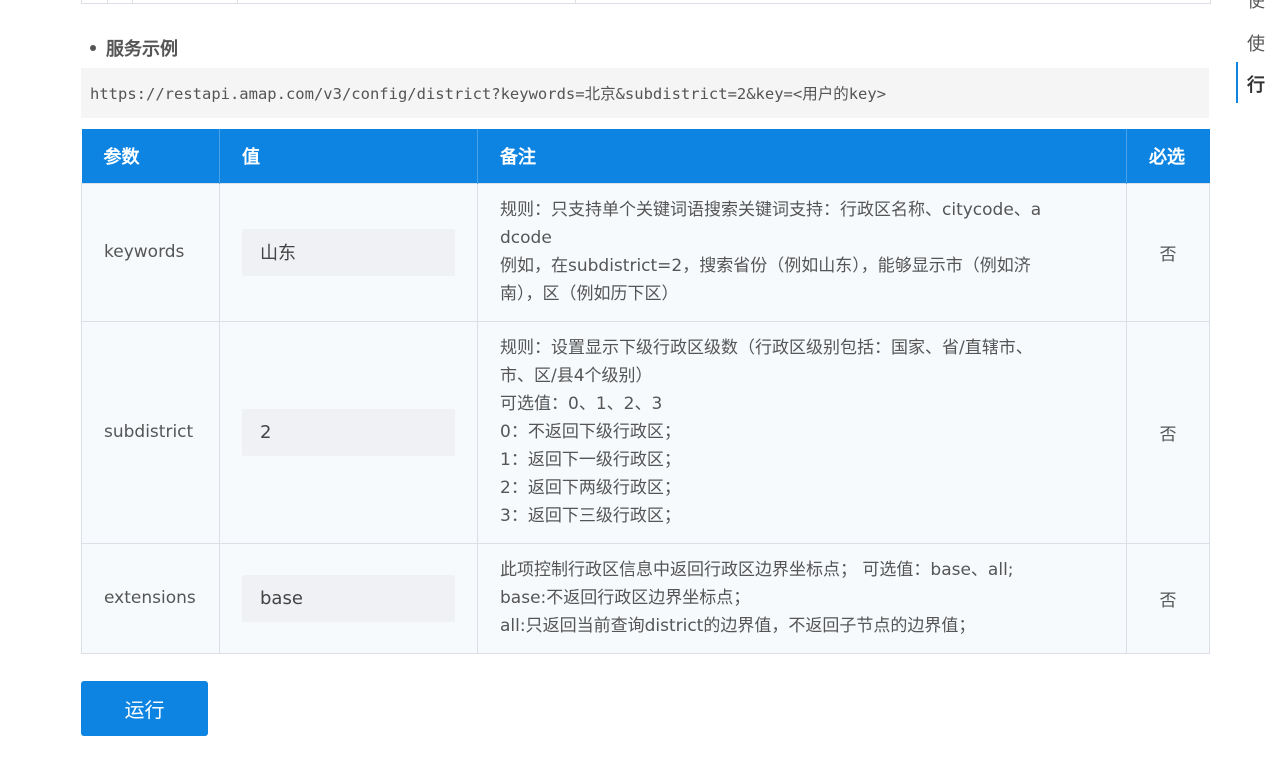 This screenshot has width=1265, height=758. I want to click on note-line: 规则：只支持单个关键词语搜索关键词支持：行政区名称、citycode、a, so click(771, 210).